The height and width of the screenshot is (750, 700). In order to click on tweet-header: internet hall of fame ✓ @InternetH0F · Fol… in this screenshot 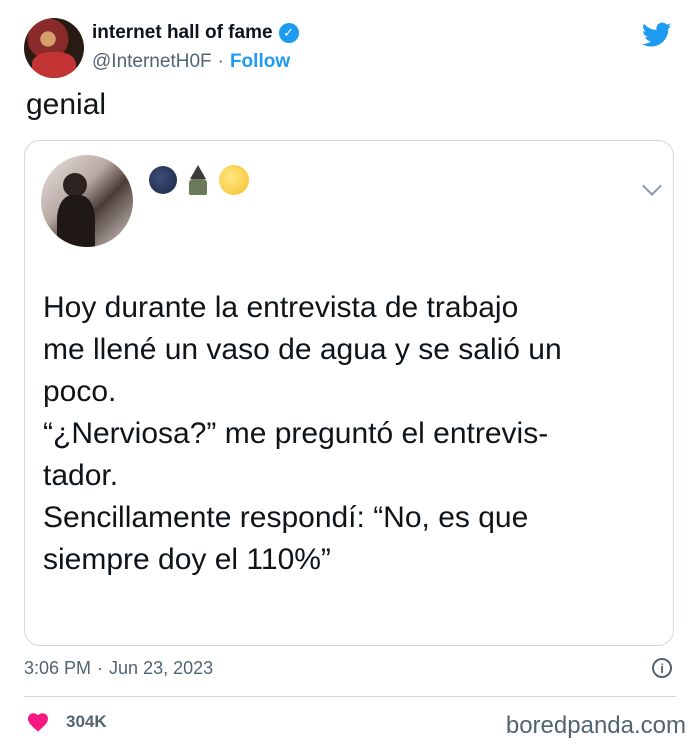, I will do `click(350, 50)`.